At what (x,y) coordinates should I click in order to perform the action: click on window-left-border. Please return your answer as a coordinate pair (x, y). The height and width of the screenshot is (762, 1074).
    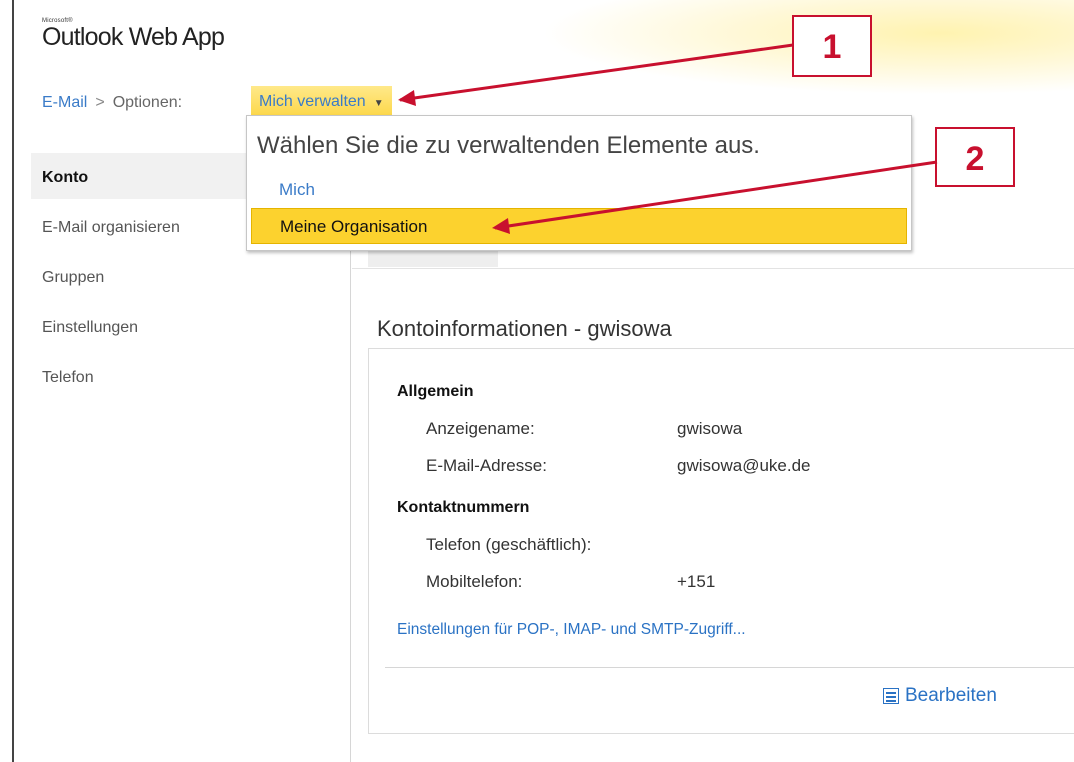
    Looking at the image, I should click on (13, 381).